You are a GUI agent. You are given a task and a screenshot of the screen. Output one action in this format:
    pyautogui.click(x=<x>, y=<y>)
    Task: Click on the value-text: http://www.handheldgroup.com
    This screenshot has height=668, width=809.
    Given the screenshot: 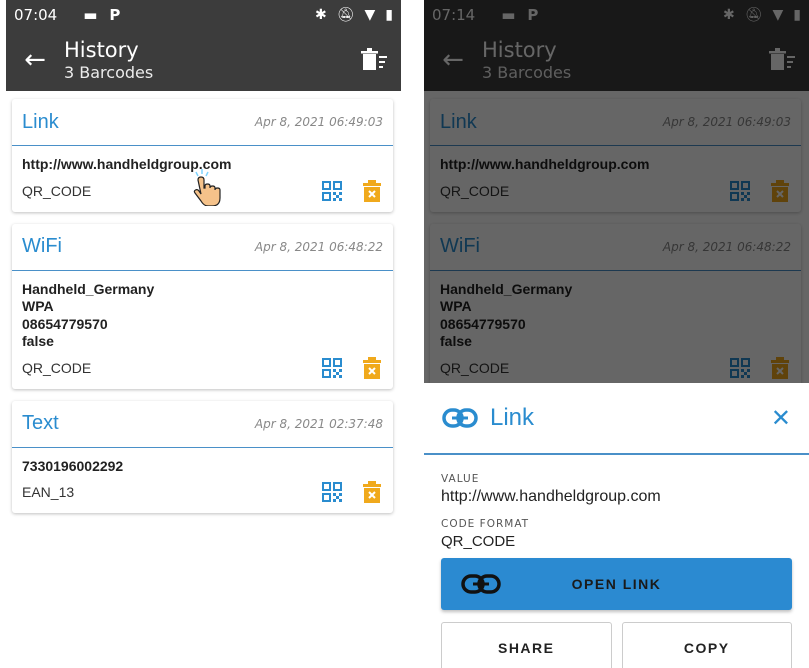 What is the action you would take?
    pyautogui.click(x=551, y=496)
    